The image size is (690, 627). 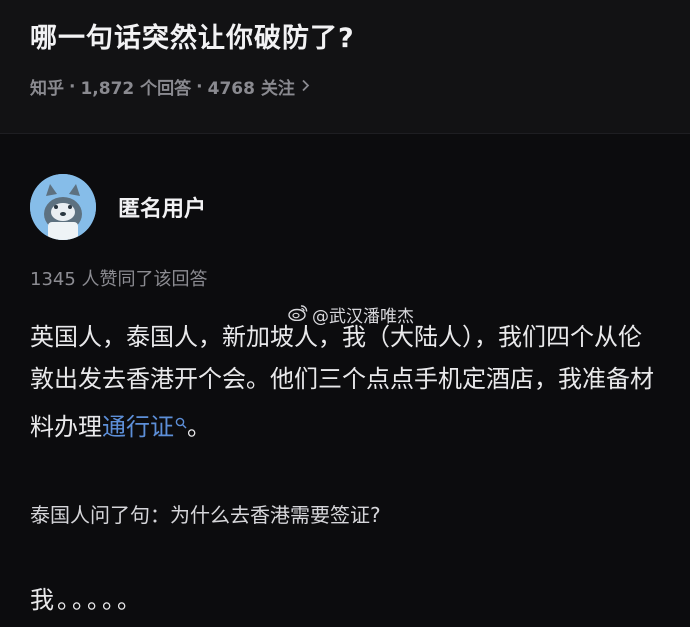 What do you see at coordinates (181, 421) in the screenshot?
I see `search-icon` at bounding box center [181, 421].